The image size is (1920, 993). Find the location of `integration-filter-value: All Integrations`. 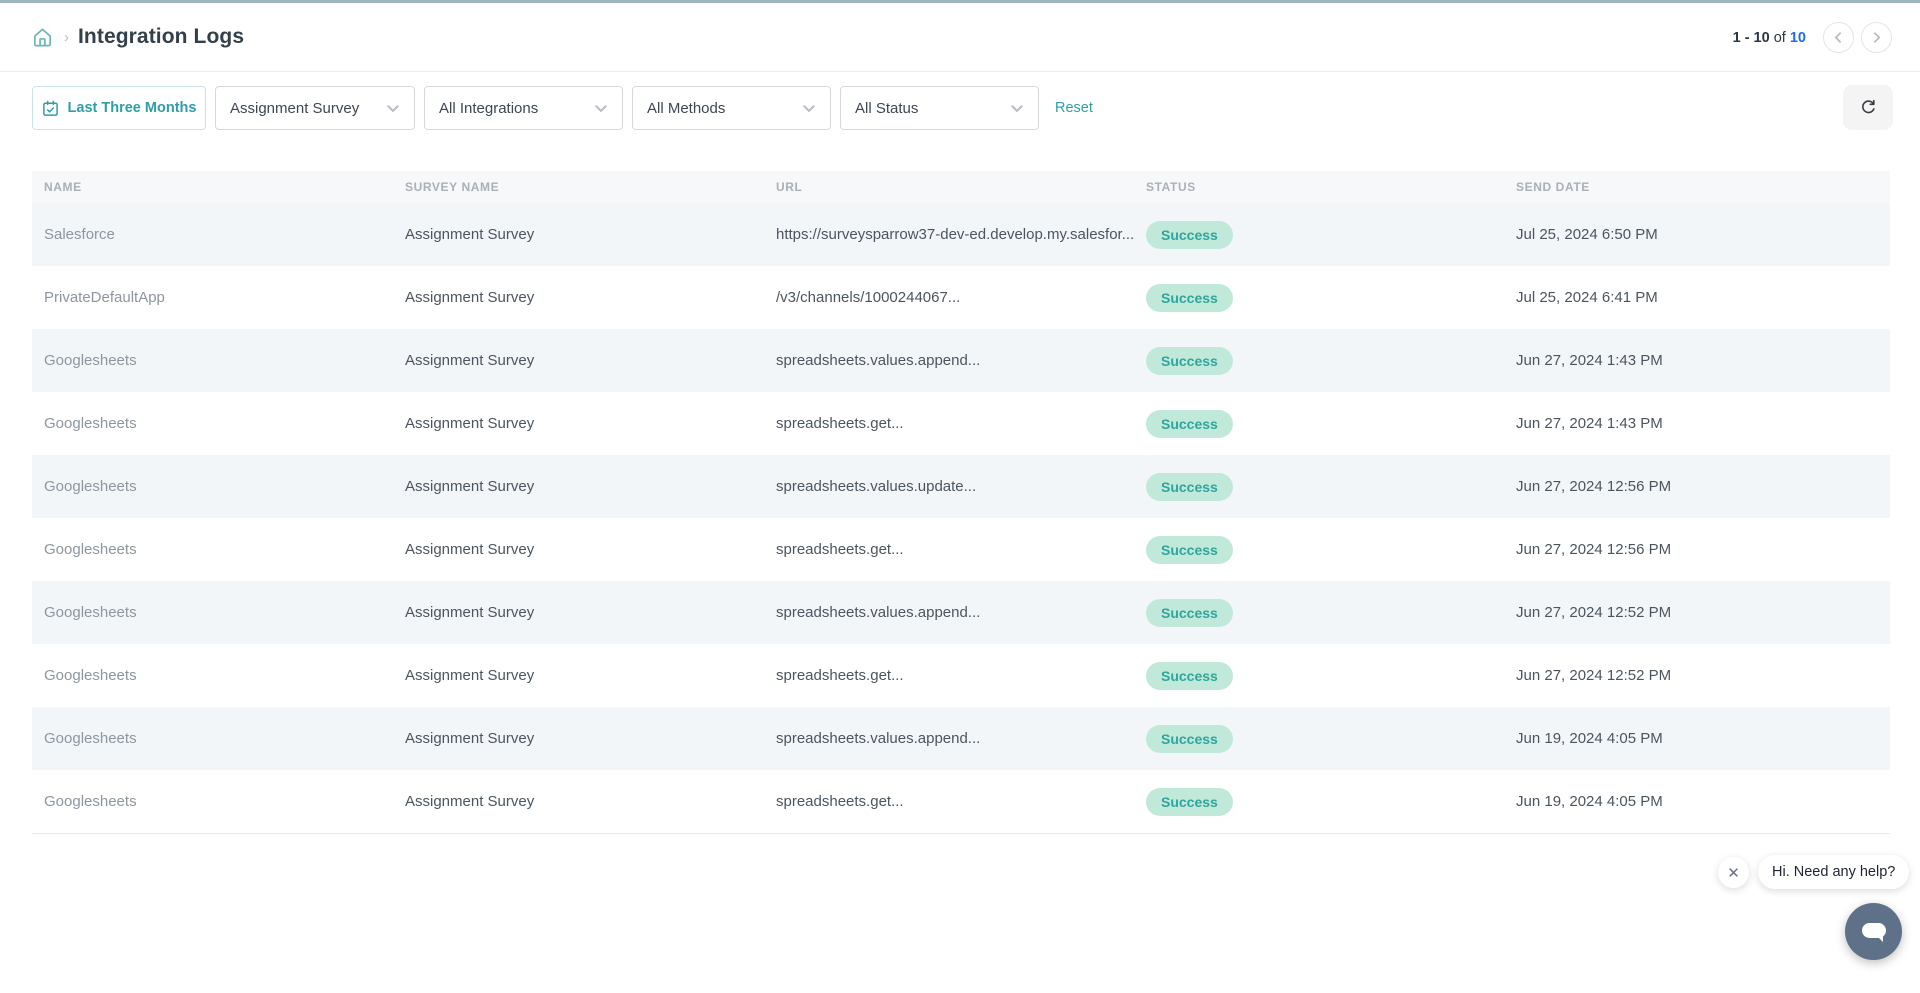

integration-filter-value: All Integrations is located at coordinates (489, 108).